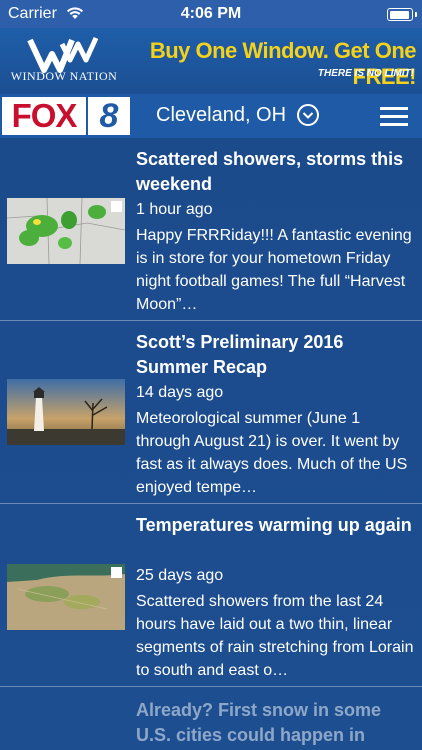 The image size is (422, 750). I want to click on clock: 4:06 PM, so click(211, 13).